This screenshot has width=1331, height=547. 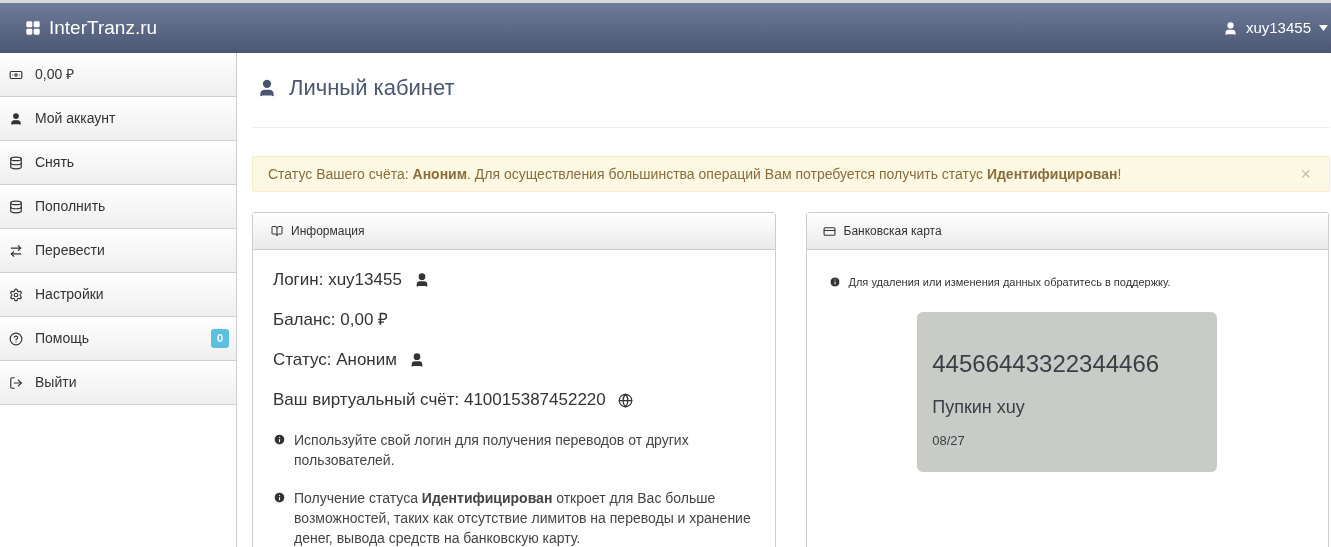 I want to click on card-expiry: 08/27, so click(x=949, y=440).